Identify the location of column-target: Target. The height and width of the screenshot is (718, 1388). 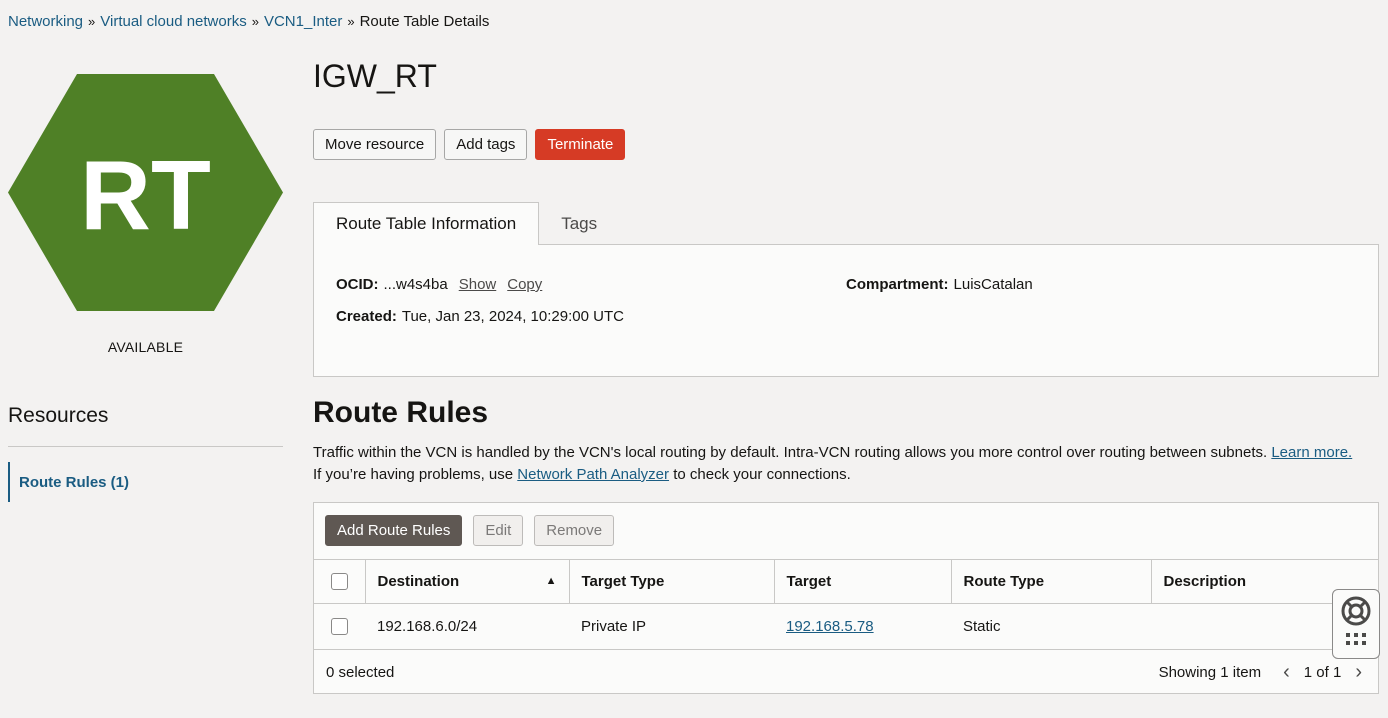
(863, 581).